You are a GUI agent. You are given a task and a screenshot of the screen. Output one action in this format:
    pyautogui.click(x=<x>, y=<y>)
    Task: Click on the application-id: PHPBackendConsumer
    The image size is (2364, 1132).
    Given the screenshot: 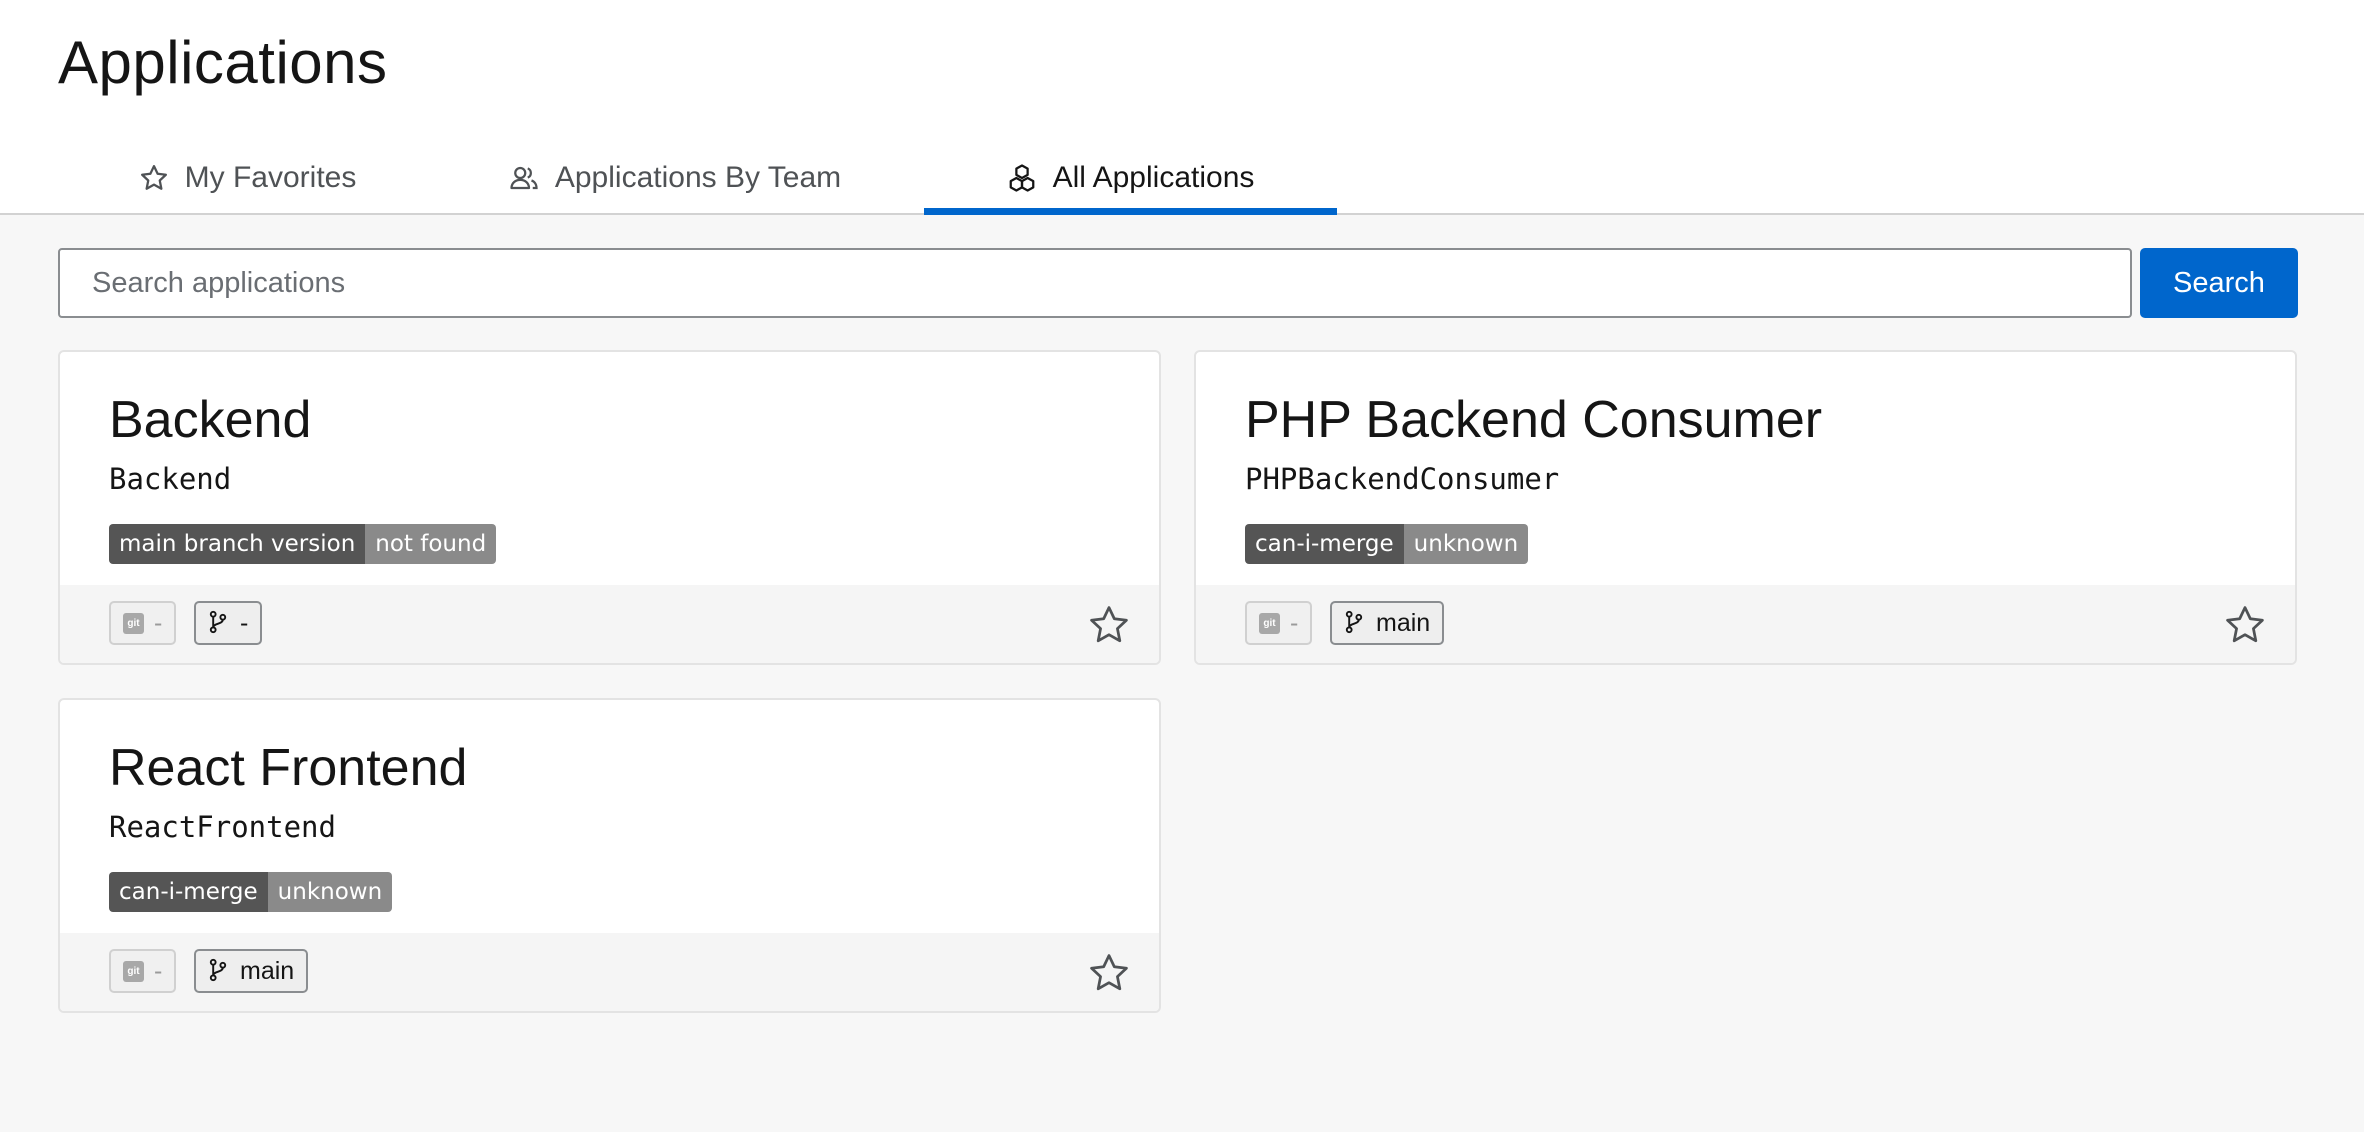 What is the action you would take?
    pyautogui.click(x=1402, y=479)
    